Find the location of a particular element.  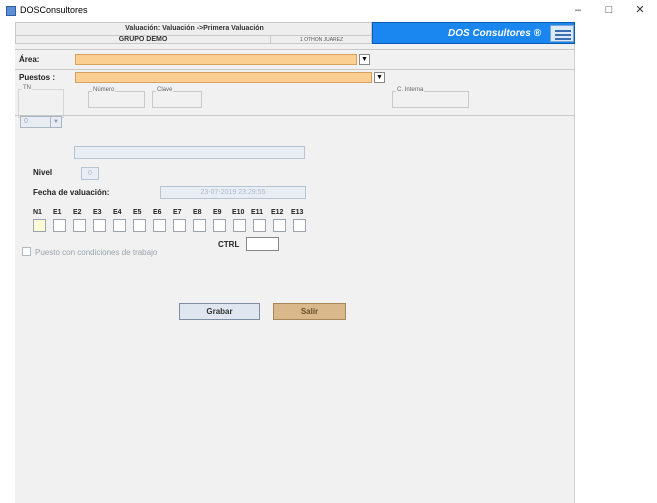

title-bar: DOSConsultores – □ ✕ is located at coordinates (328, 11).